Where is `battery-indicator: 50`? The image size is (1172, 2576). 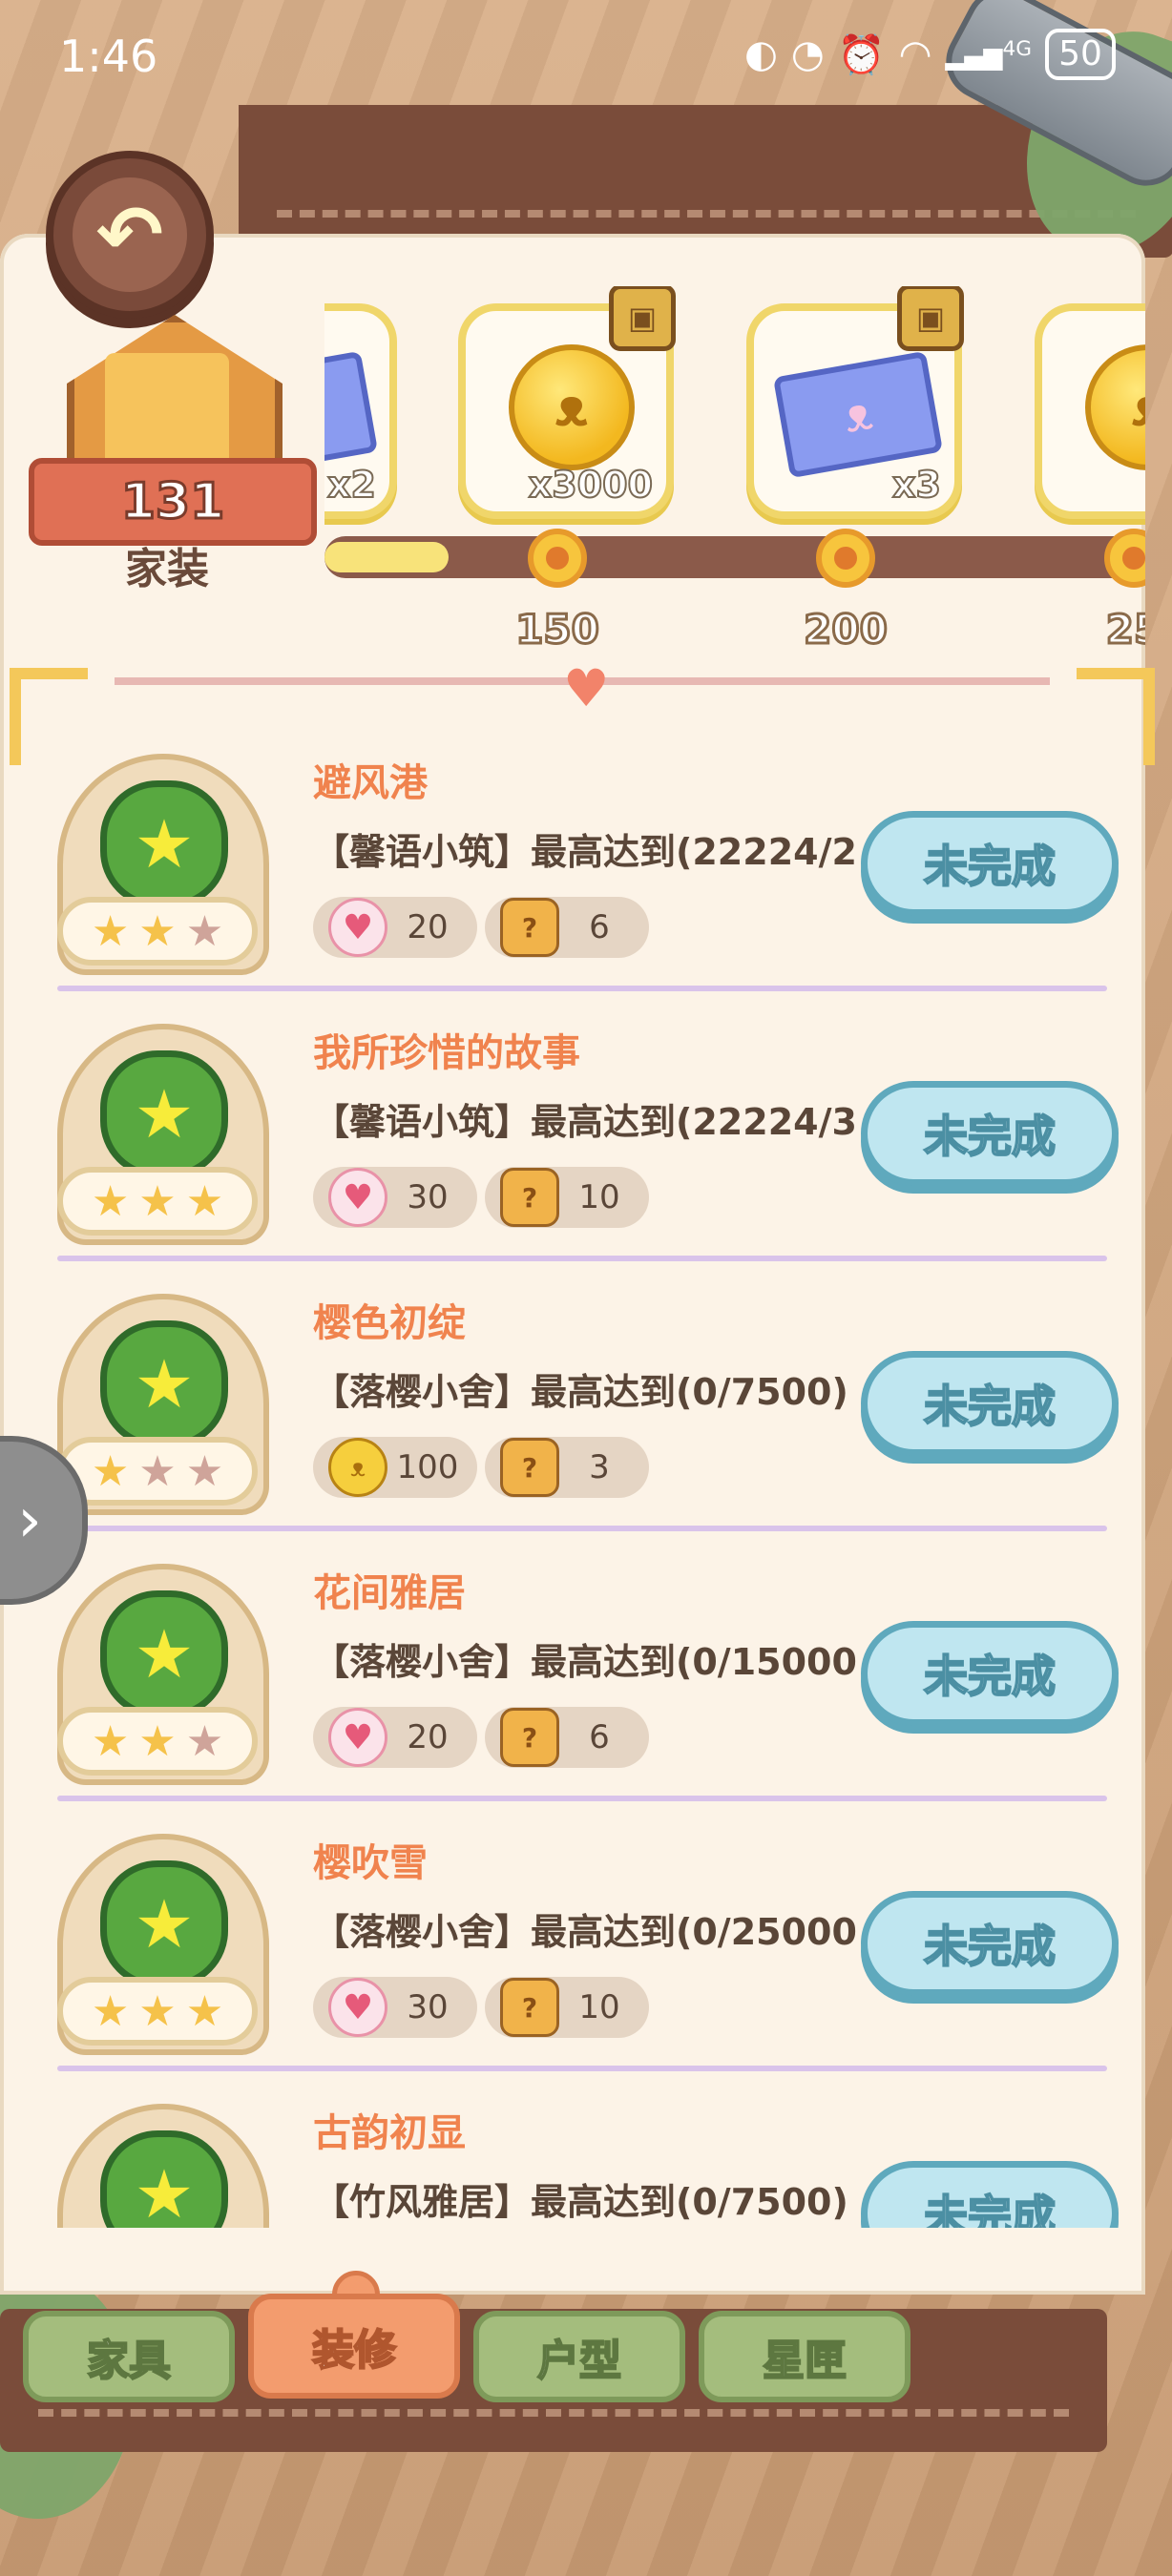 battery-indicator: 50 is located at coordinates (1080, 54).